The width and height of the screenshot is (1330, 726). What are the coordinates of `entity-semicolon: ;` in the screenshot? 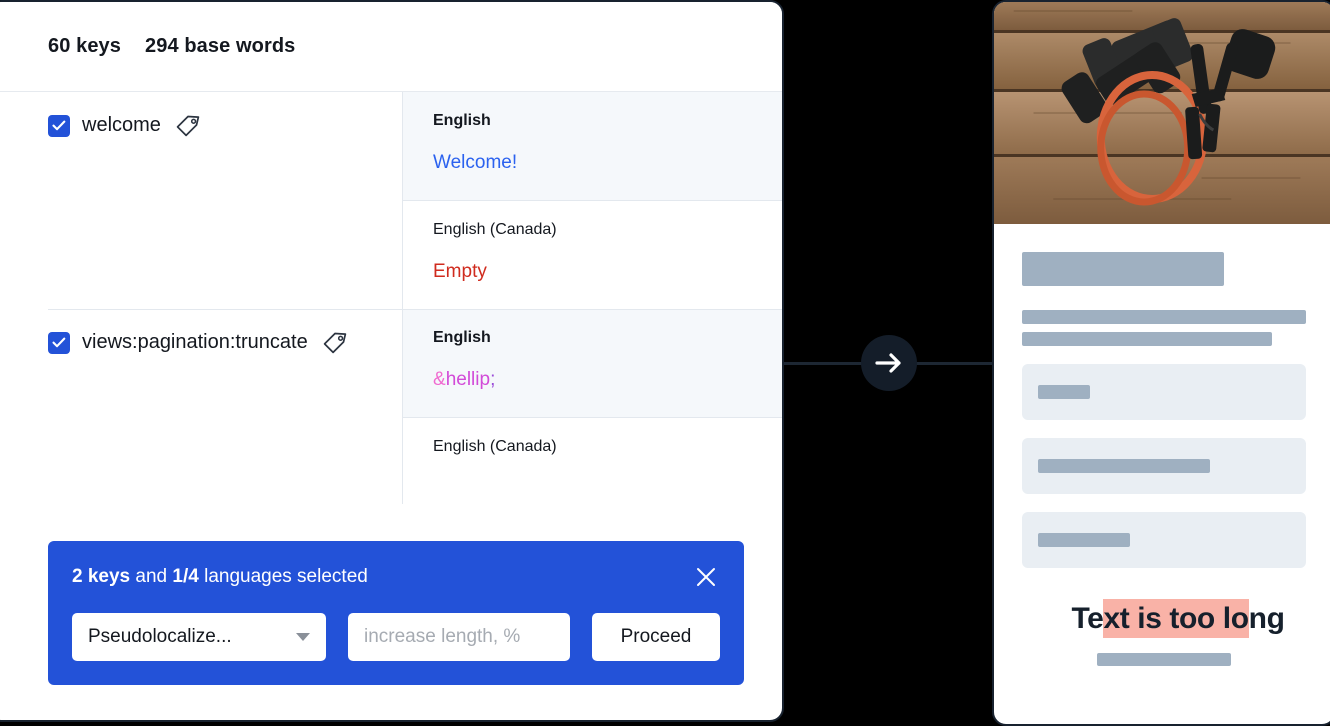 It's located at (493, 379).